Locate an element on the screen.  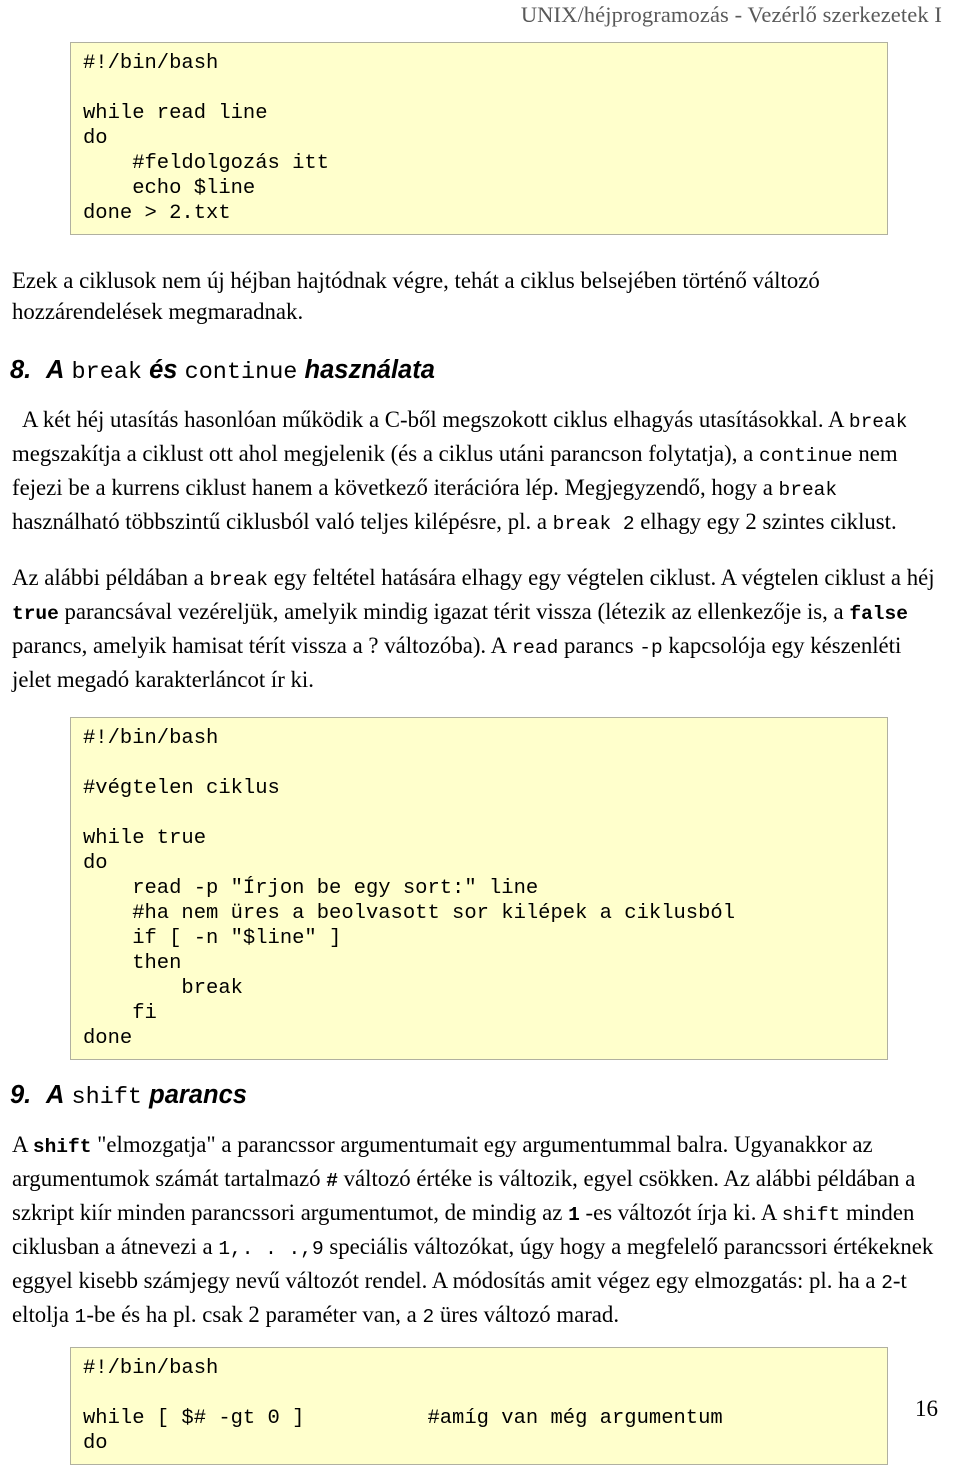
heading-8-continue: continue is located at coordinates (241, 372).